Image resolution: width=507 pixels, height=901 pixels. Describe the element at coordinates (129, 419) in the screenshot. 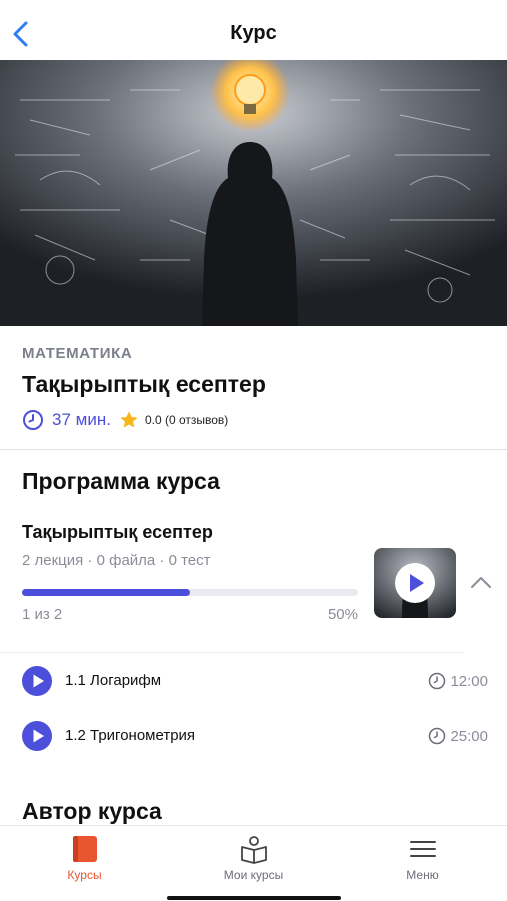

I see `star-icon` at that location.